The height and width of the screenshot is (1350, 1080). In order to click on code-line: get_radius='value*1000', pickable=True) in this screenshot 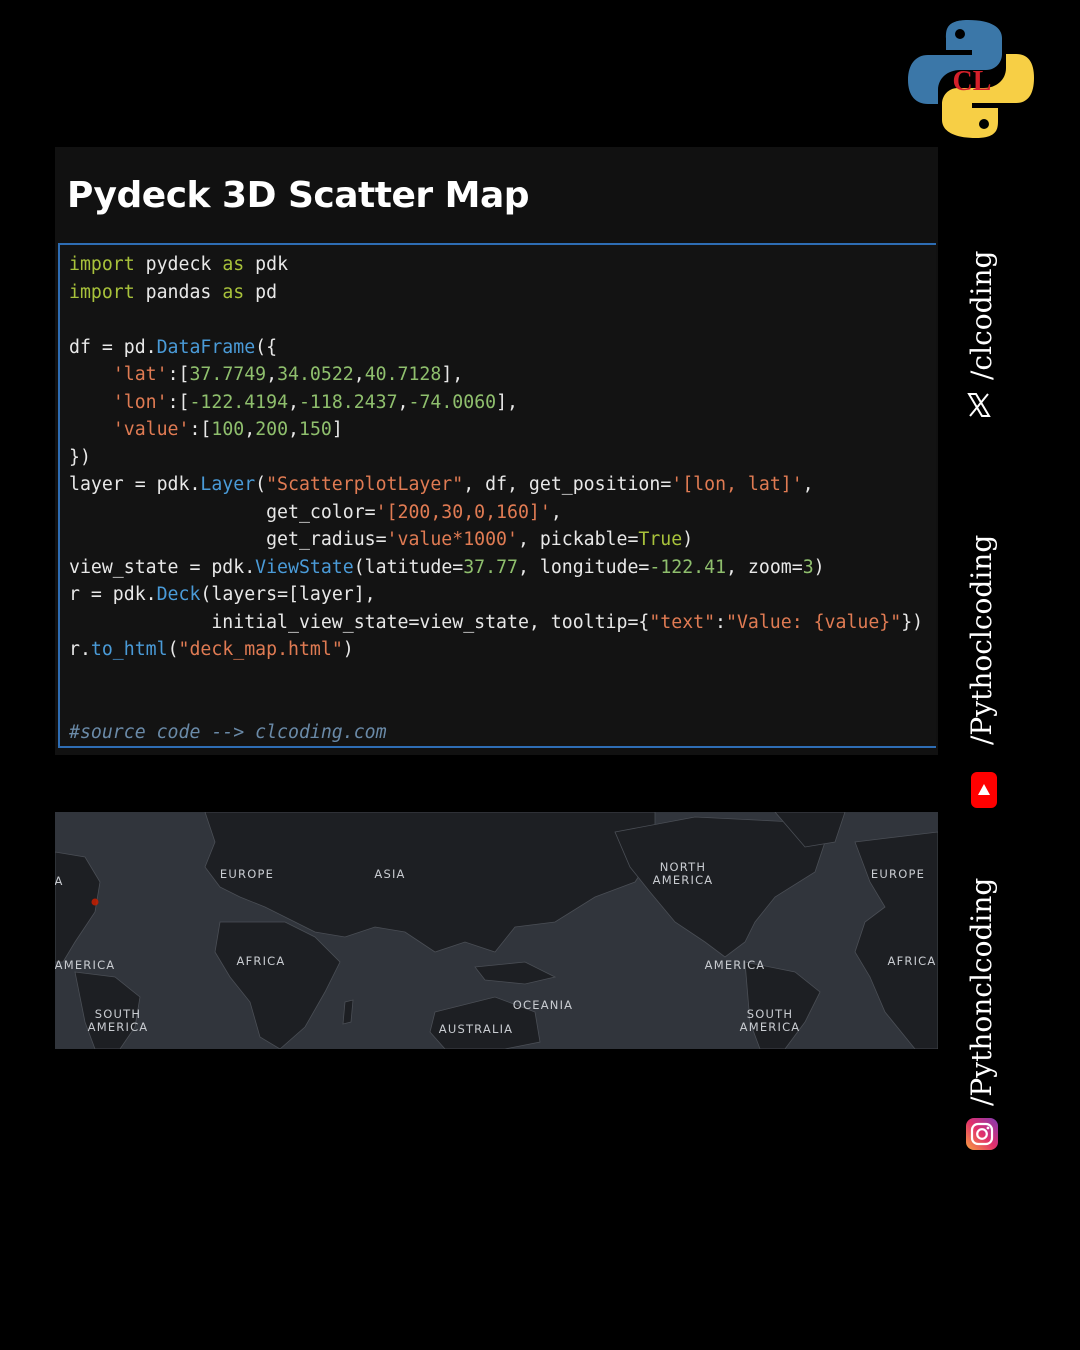, I will do `click(496, 540)`.